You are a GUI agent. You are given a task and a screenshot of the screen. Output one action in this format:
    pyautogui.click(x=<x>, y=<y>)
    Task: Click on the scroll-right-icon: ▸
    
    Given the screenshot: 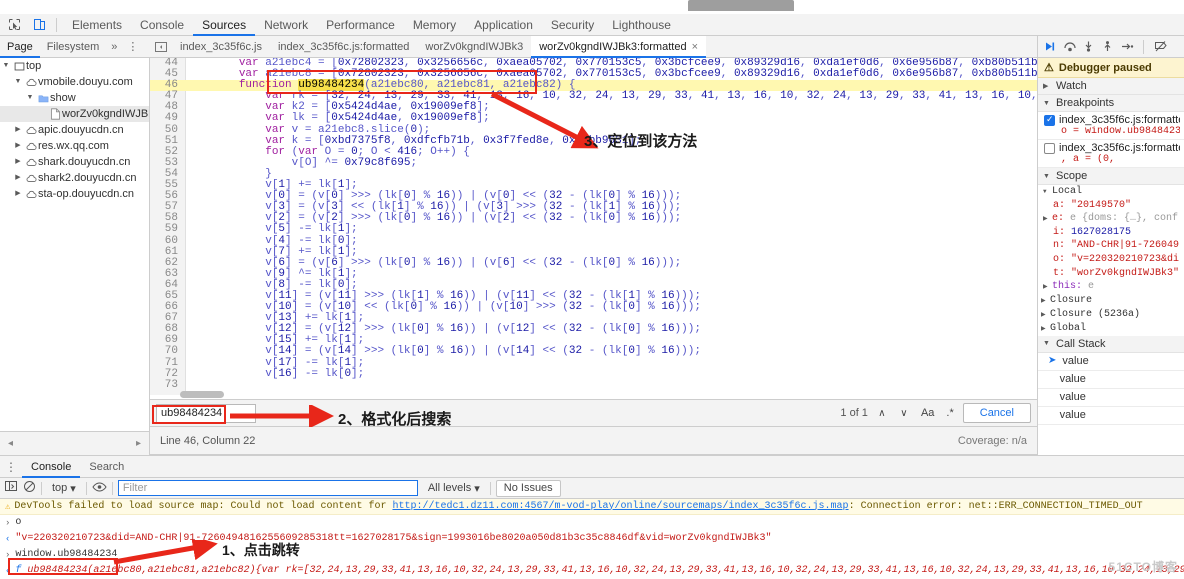 What is the action you would take?
    pyautogui.click(x=138, y=443)
    